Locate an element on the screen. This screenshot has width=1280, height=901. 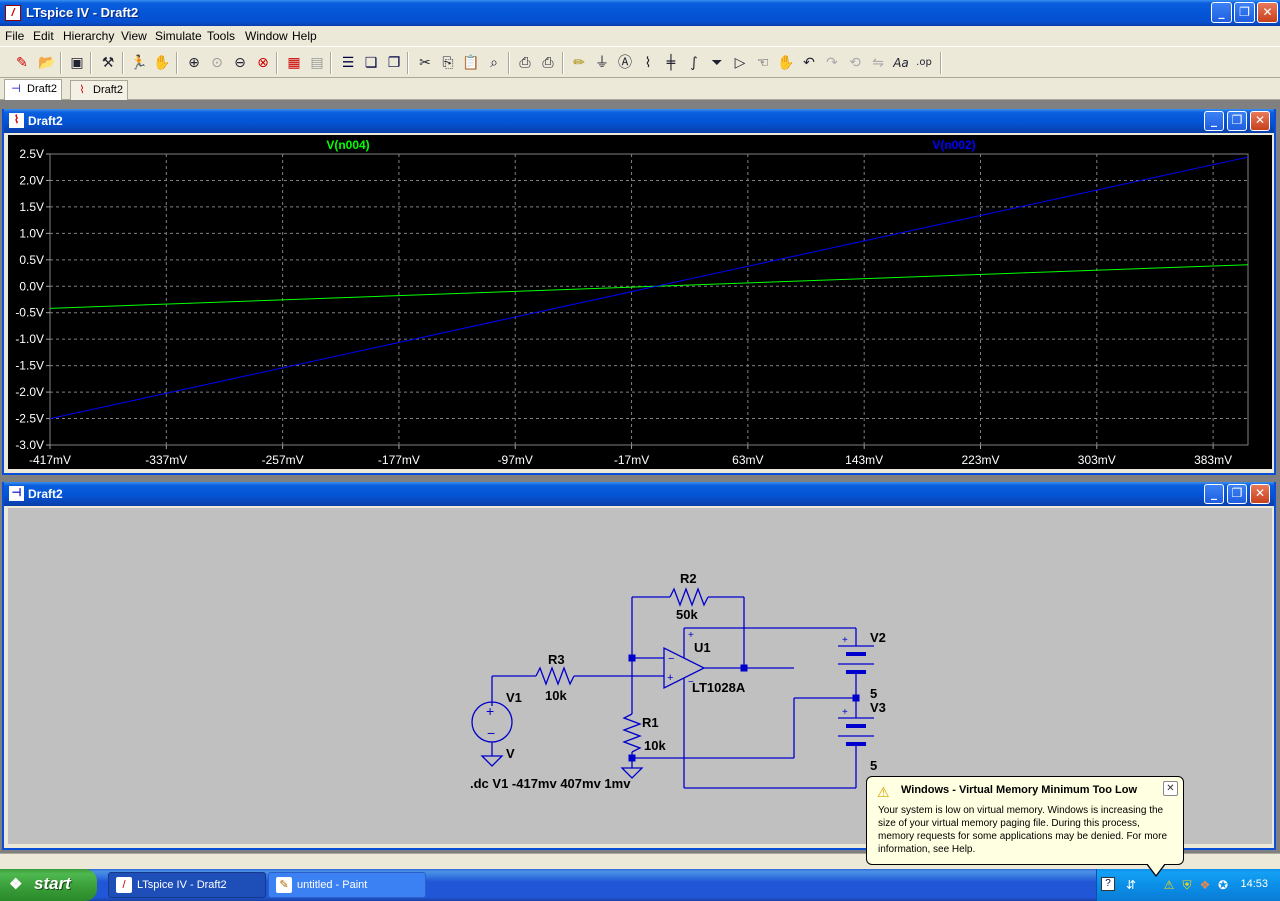
task-label: untitled - Paint is located at coordinates (332, 885).